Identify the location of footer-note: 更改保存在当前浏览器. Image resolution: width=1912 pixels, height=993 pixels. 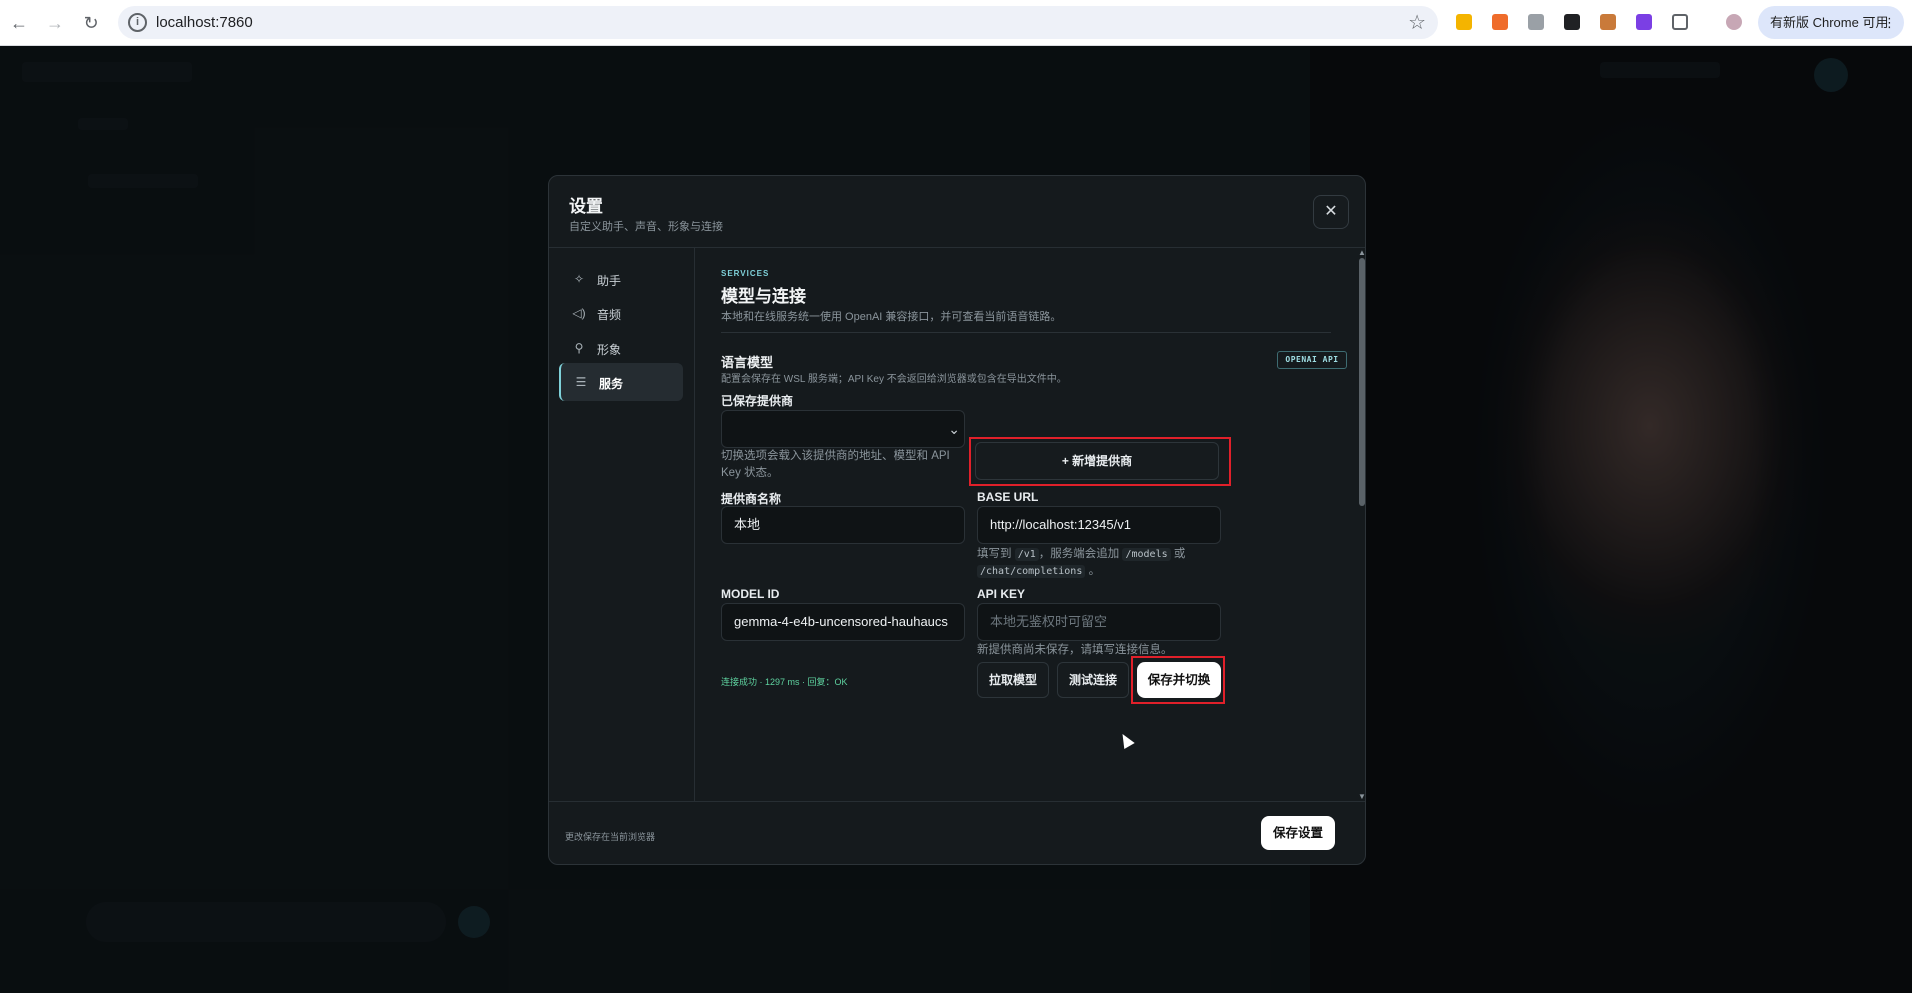
(610, 837).